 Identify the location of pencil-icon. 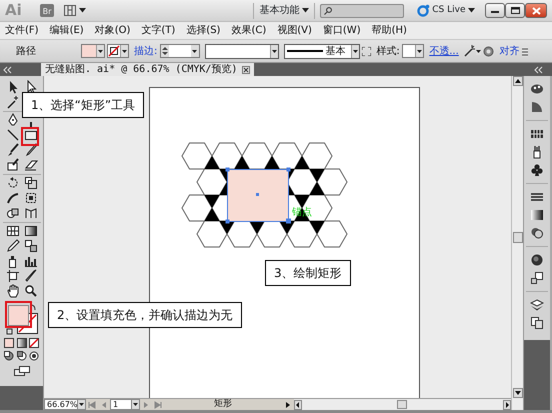
(31, 150).